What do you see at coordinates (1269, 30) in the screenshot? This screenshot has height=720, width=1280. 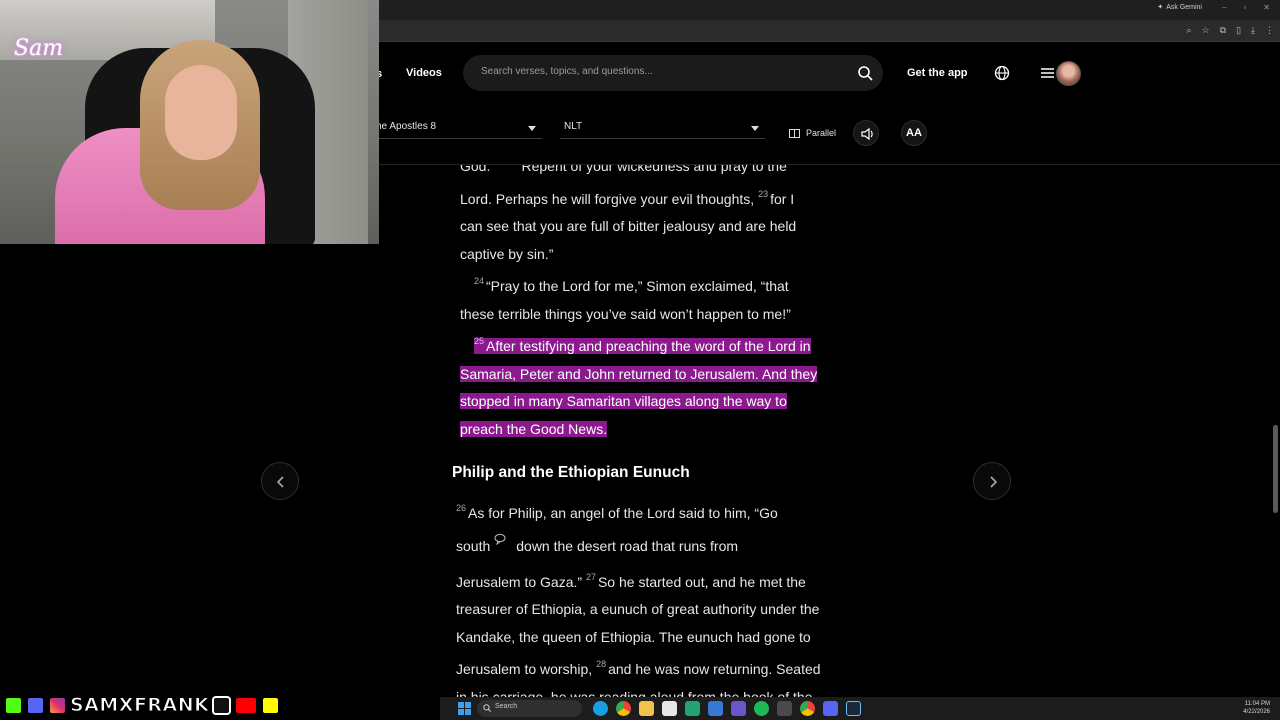 I see `browser-menu-icon: ⋮` at bounding box center [1269, 30].